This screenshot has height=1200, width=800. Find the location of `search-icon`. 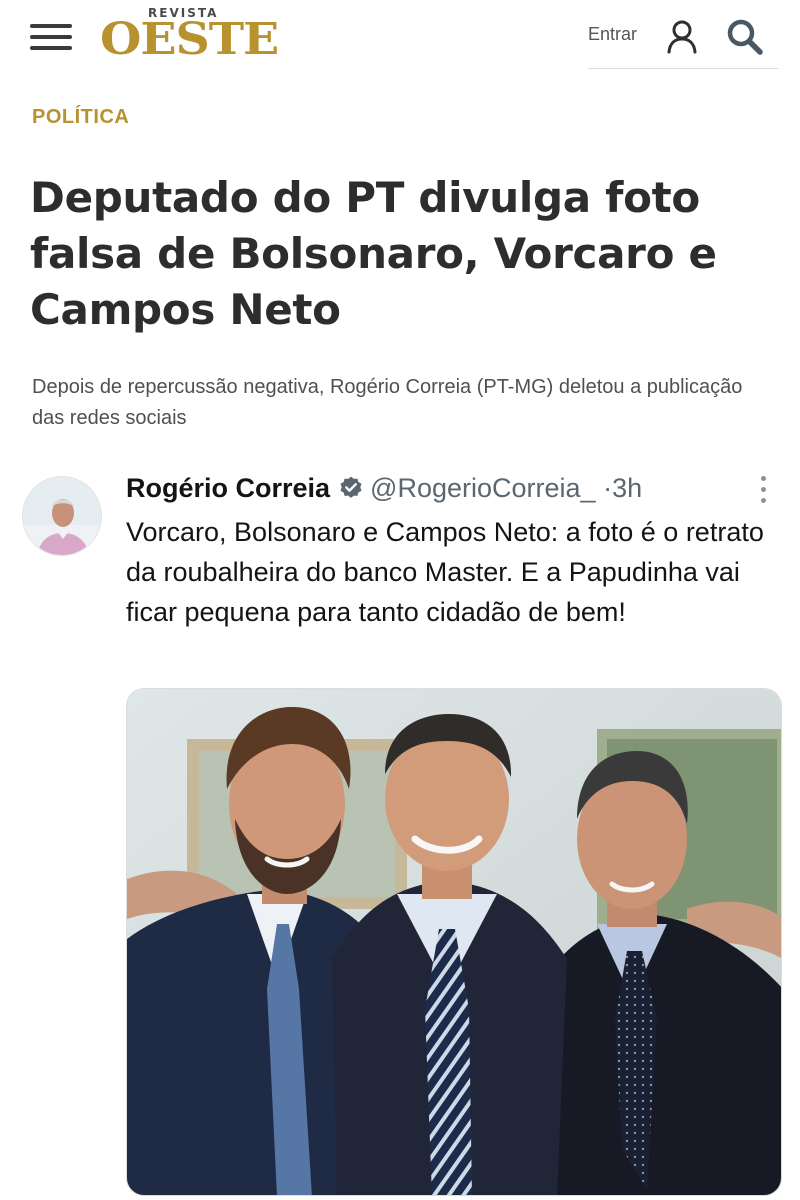

search-icon is located at coordinates (745, 37).